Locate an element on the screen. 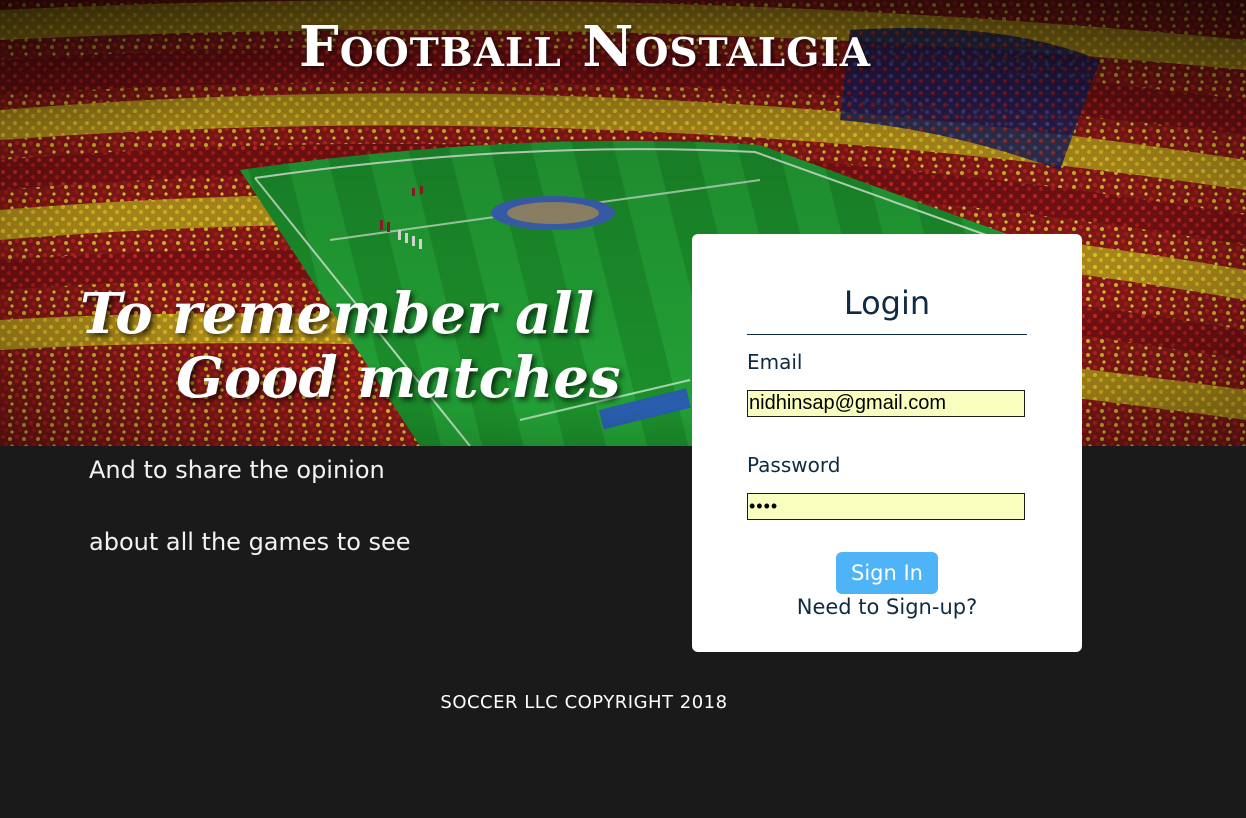 The width and height of the screenshot is (1246, 818). hero-tagline: To remember all Good matches is located at coordinates (360, 346).